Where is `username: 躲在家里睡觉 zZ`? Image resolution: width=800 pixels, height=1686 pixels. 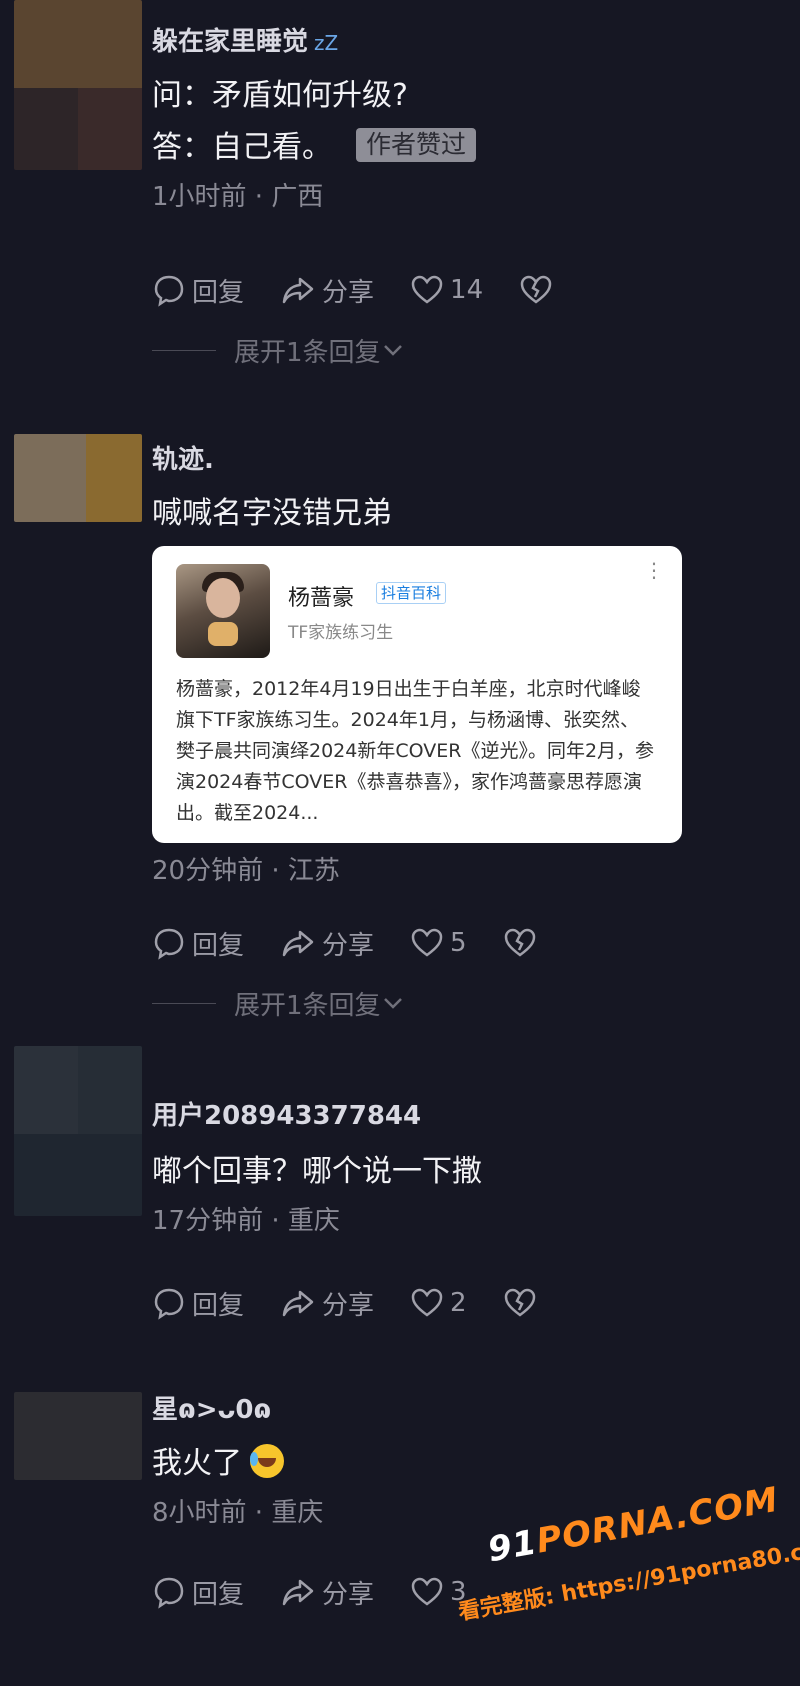
username: 躲在家里睡觉 zZ is located at coordinates (466, 42).